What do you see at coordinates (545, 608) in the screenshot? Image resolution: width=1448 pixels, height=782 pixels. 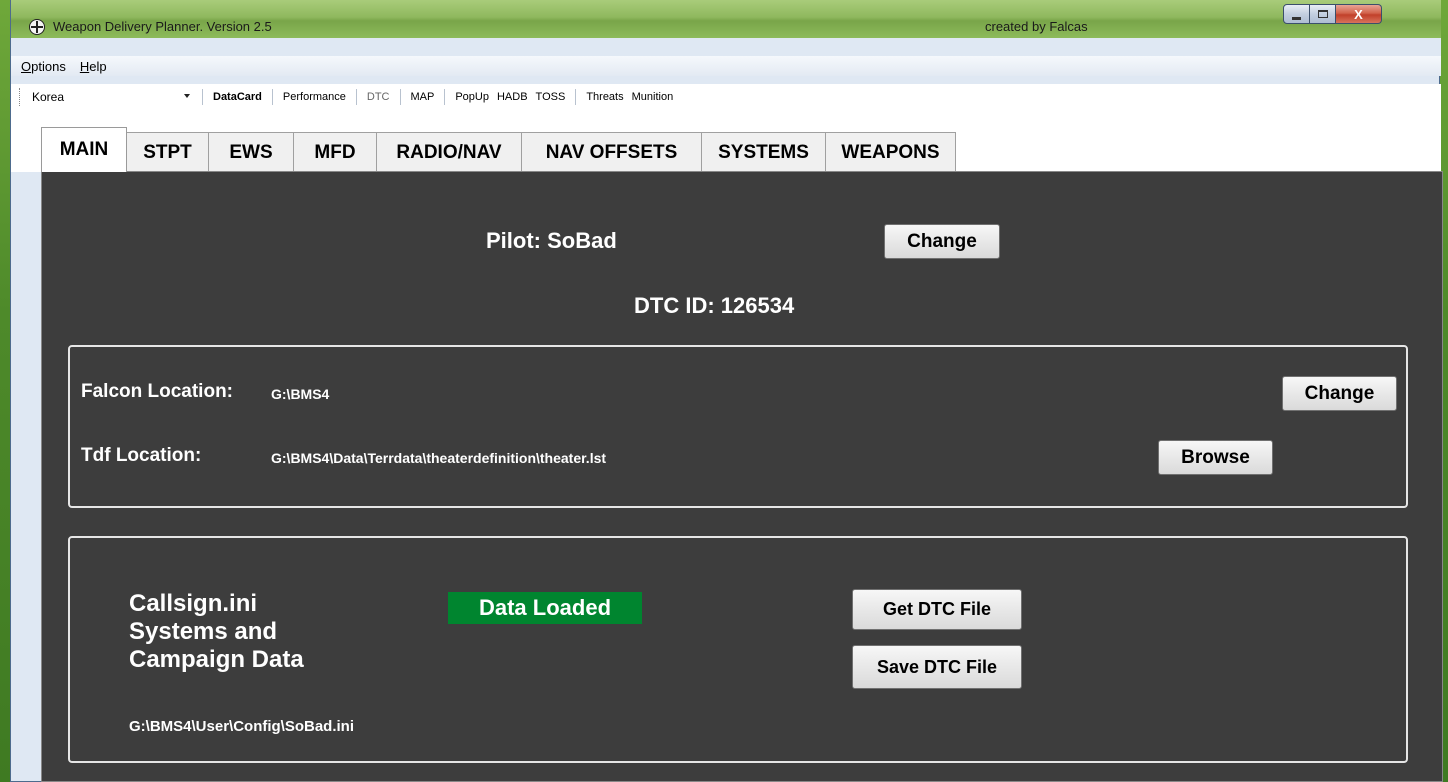 I see `status-badge: Data Loaded` at bounding box center [545, 608].